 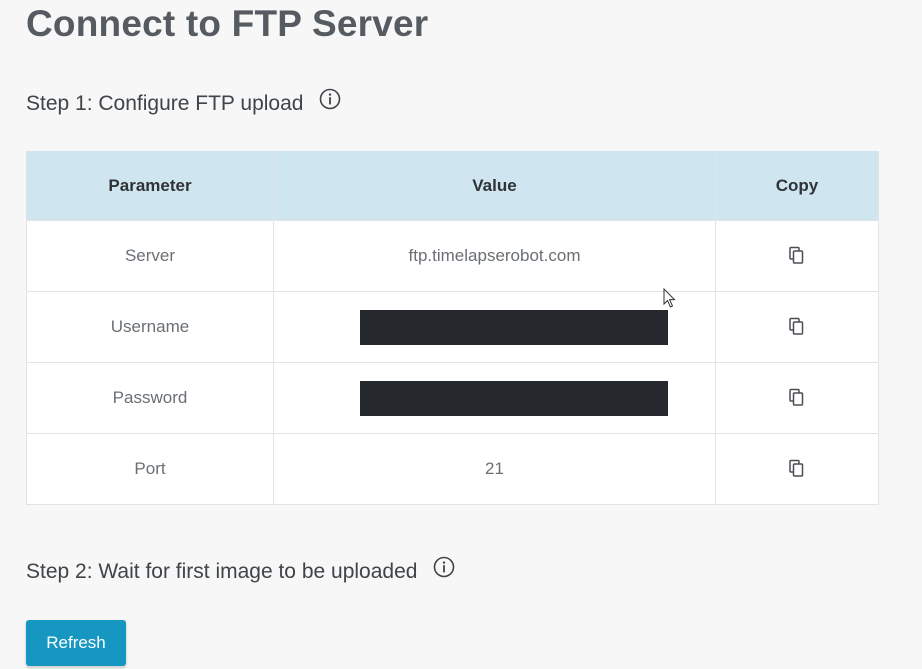 What do you see at coordinates (150, 256) in the screenshot?
I see `parameter-cell: Server` at bounding box center [150, 256].